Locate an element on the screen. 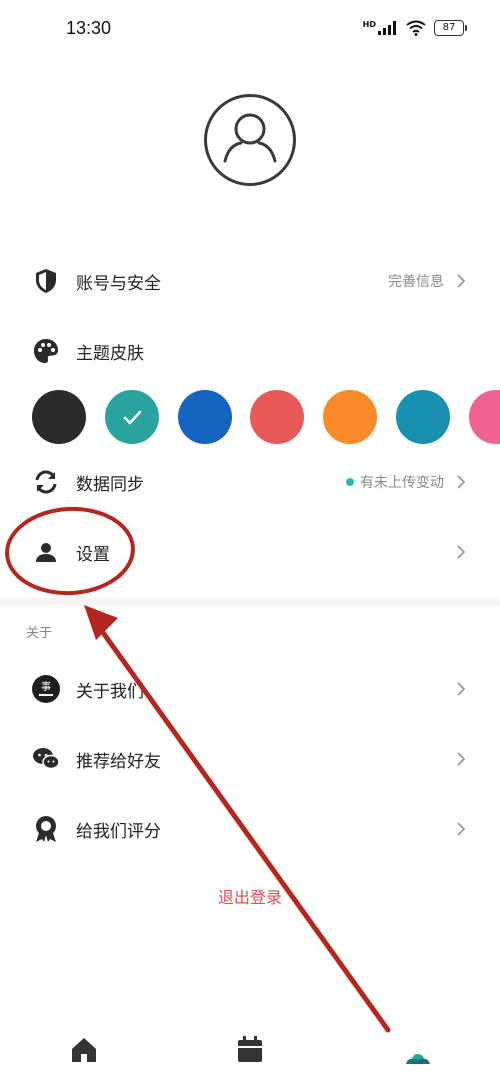 The image size is (500, 1084). menu-row-settings: 设置 is located at coordinates (250, 552).